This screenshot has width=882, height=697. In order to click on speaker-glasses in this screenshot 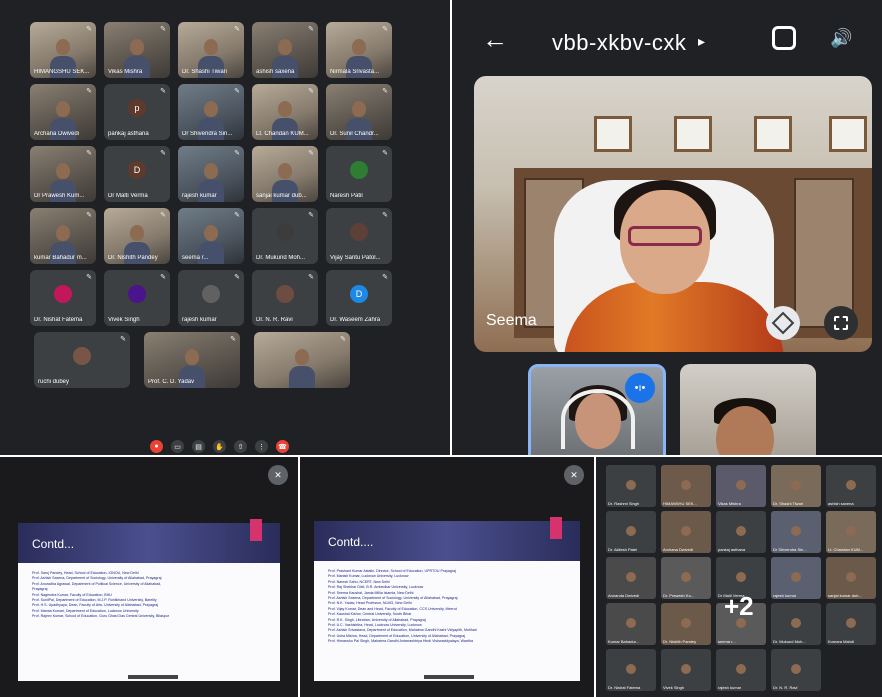, I will do `click(665, 236)`.